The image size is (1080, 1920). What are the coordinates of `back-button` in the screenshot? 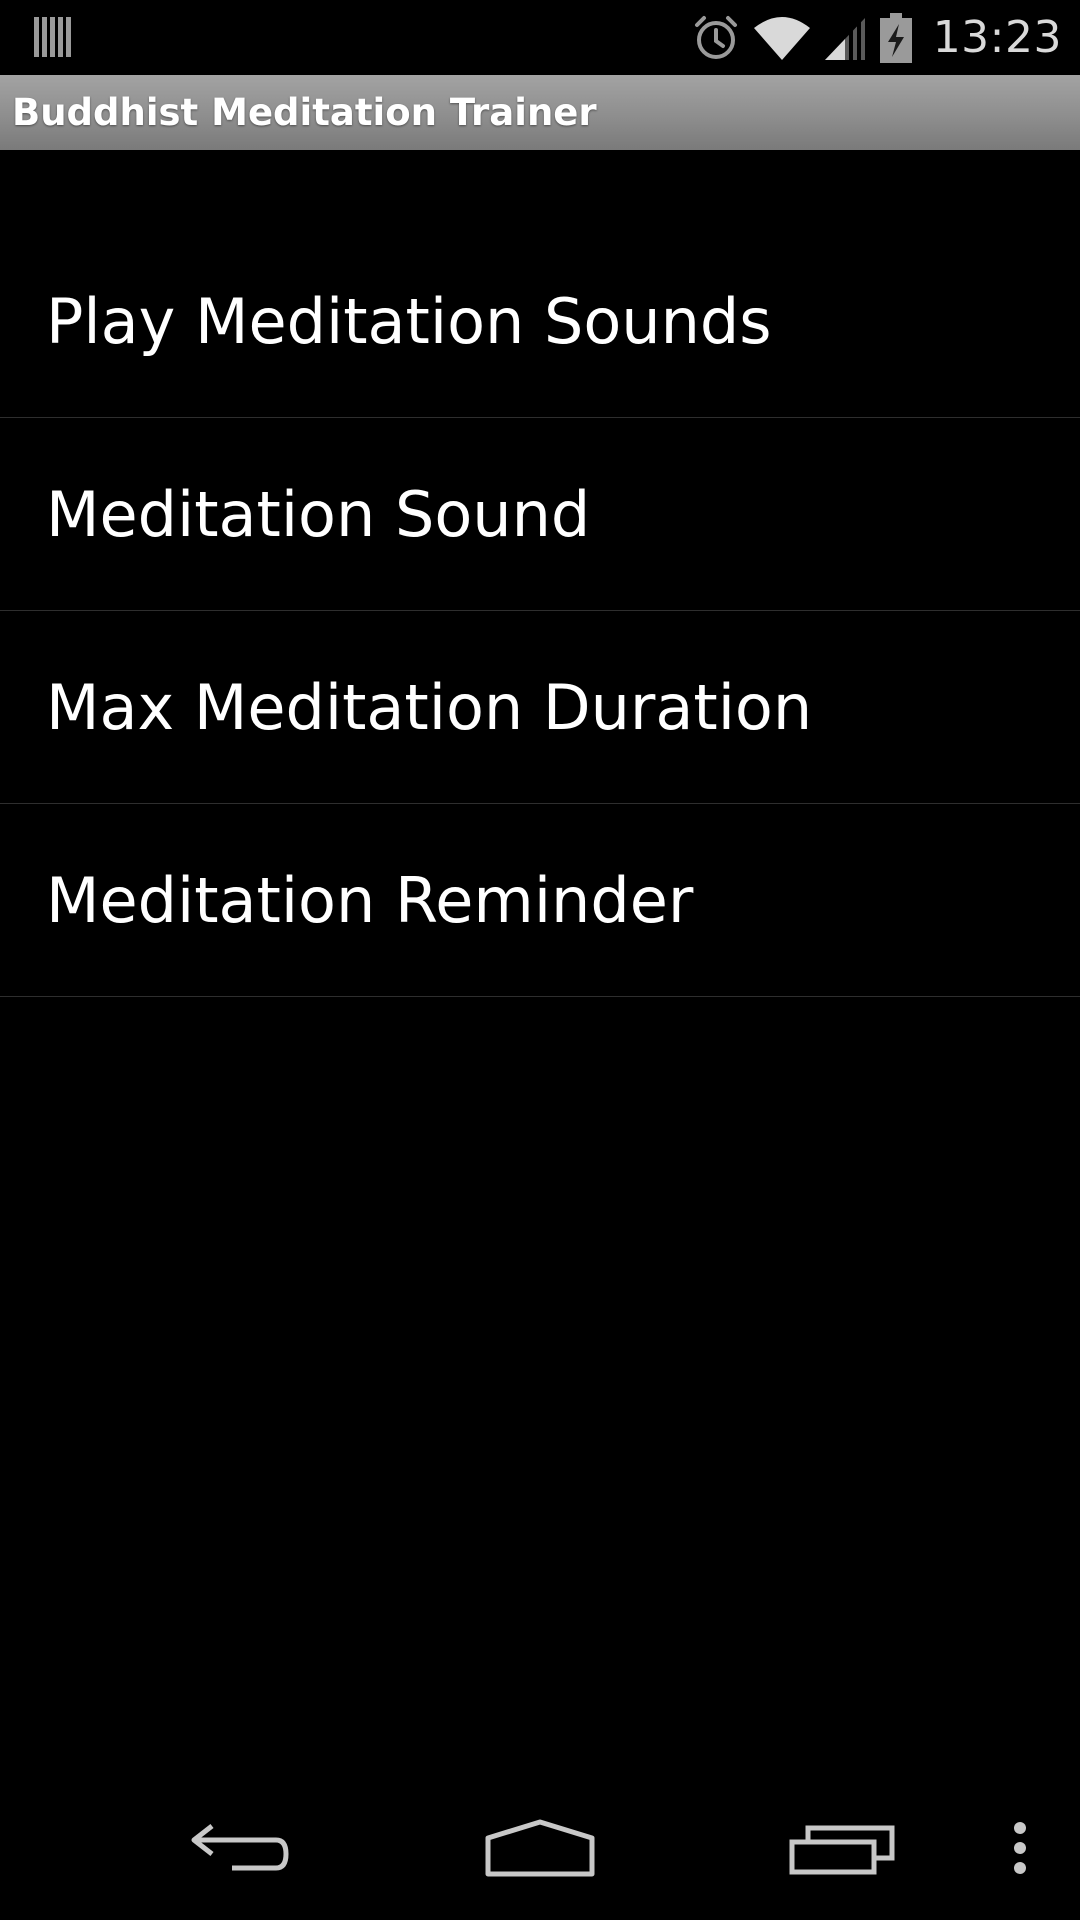 It's located at (240, 1848).